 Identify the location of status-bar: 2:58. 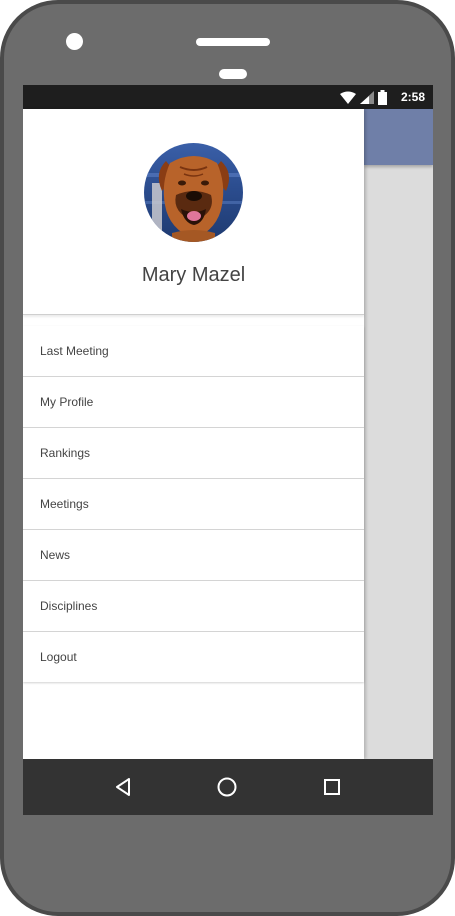
(228, 97).